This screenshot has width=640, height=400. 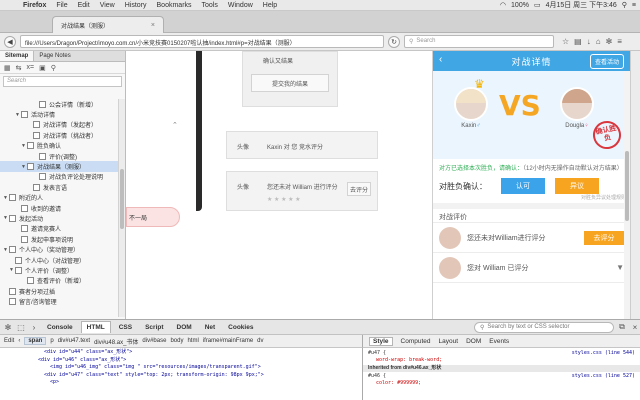 What do you see at coordinates (74, 341) in the screenshot?
I see `crumb: div#u47.text` at bounding box center [74, 341].